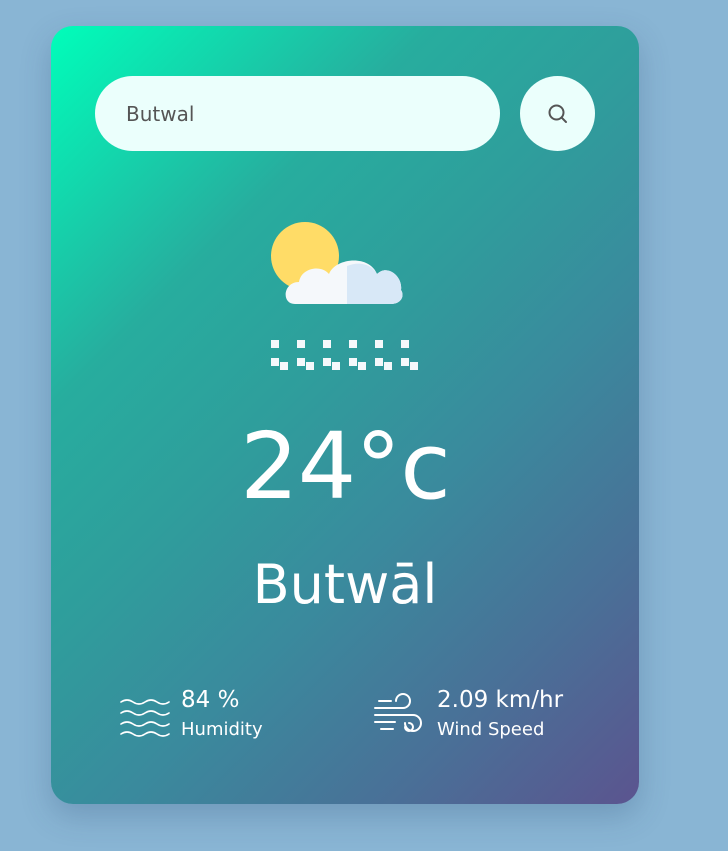  I want to click on city-name: Butwāl, so click(345, 584).